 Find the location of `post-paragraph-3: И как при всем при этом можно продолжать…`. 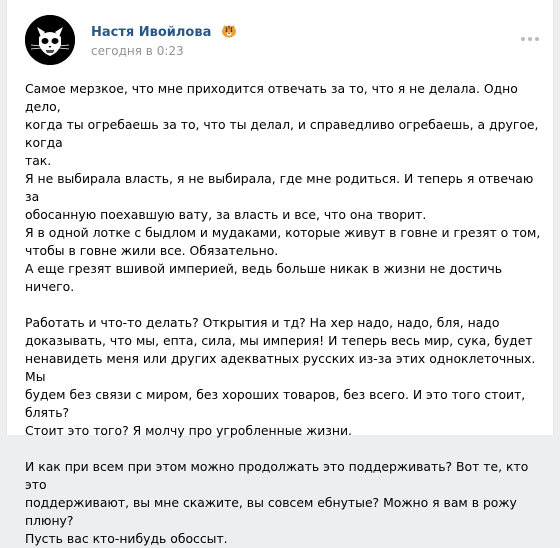

post-paragraph-3: И как при всем при этом можно продолжать… is located at coordinates (277, 502).